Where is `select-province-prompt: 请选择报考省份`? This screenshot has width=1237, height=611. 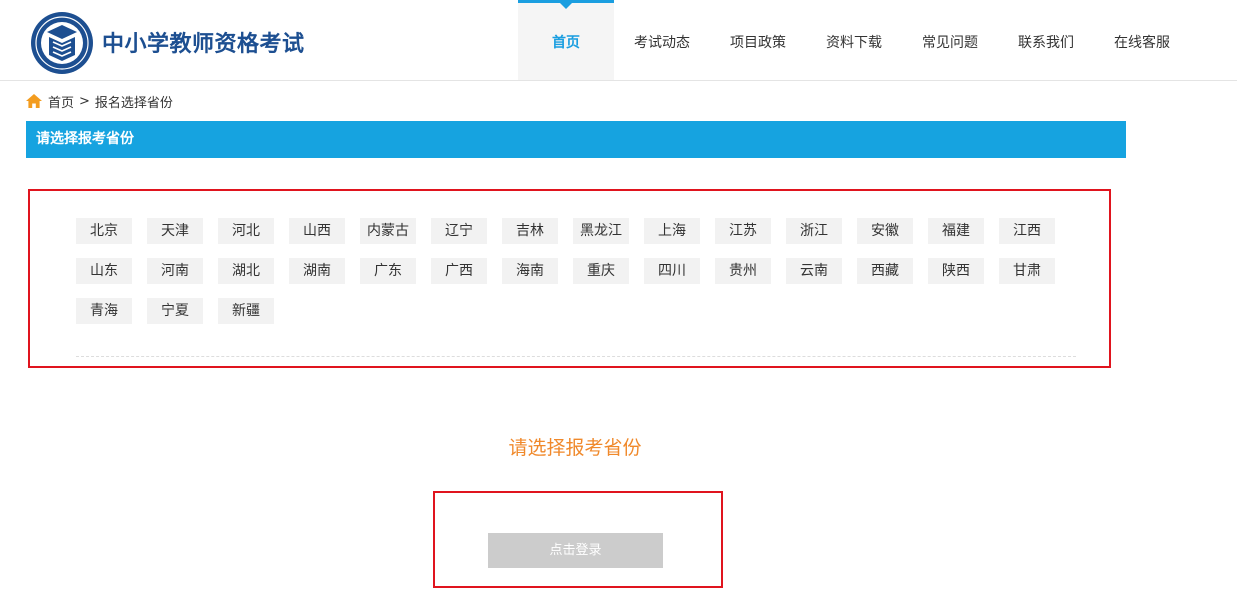
select-province-prompt: 请选择报考省份 is located at coordinates (575, 448).